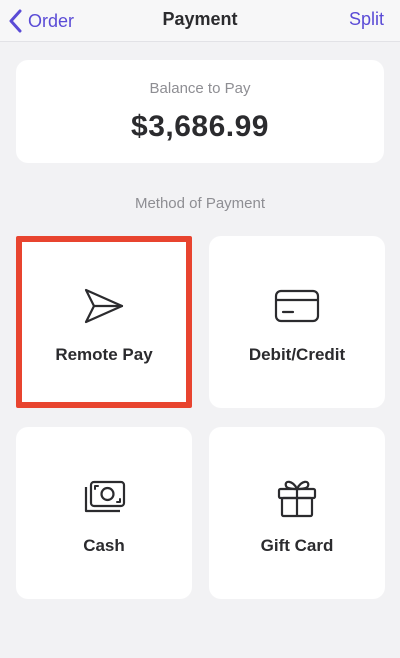  What do you see at coordinates (366, 19) in the screenshot?
I see `split-button: Split` at bounding box center [366, 19].